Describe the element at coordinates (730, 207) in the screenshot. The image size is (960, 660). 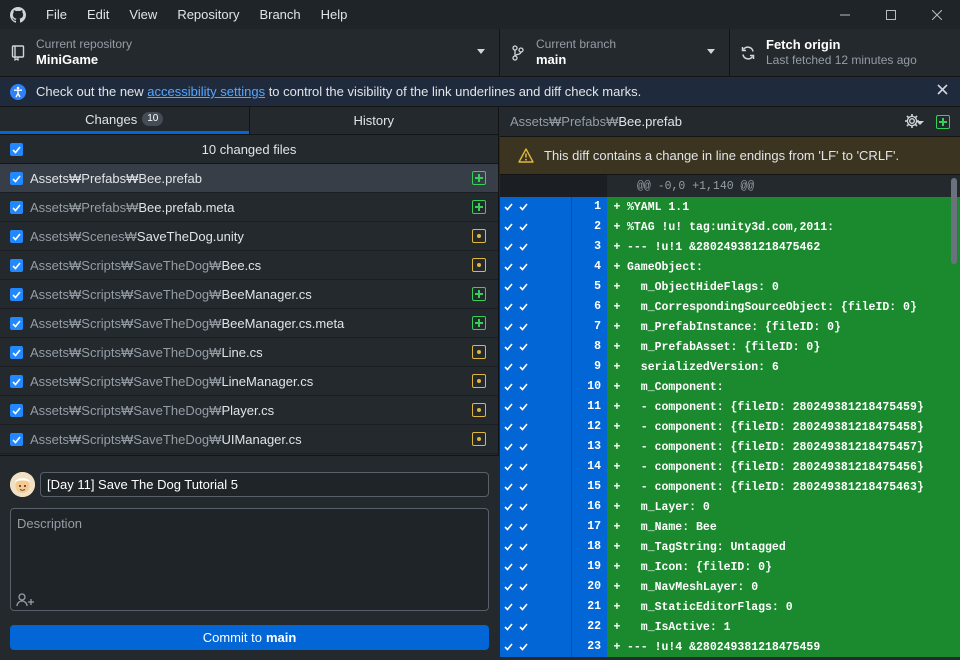
I see `diff-line: 1 + %YAML 1.1` at that location.